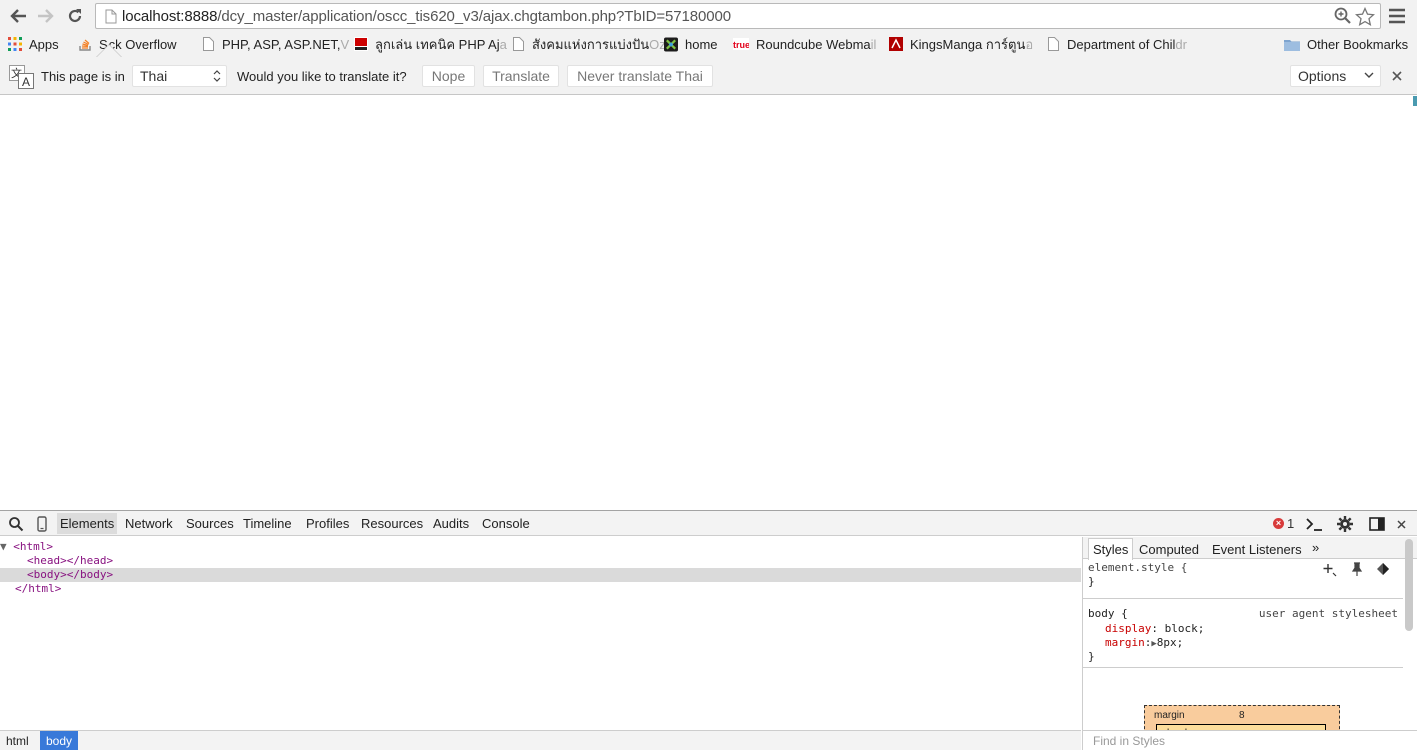 Image resolution: width=1417 pixels, height=750 pixels. Describe the element at coordinates (640, 76) in the screenshot. I see `never-translate-button: Never translate Thai` at that location.